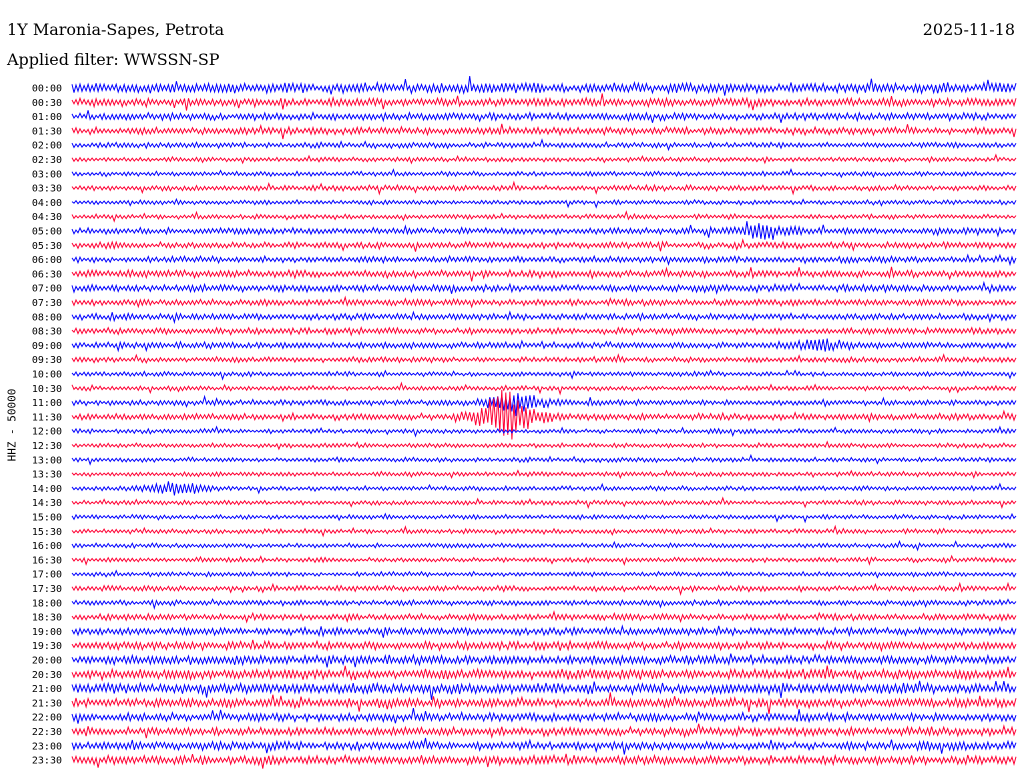 This screenshot has height=780, width=1024. What do you see at coordinates (47, 389) in the screenshot?
I see `time-tick-label: 10:30` at bounding box center [47, 389].